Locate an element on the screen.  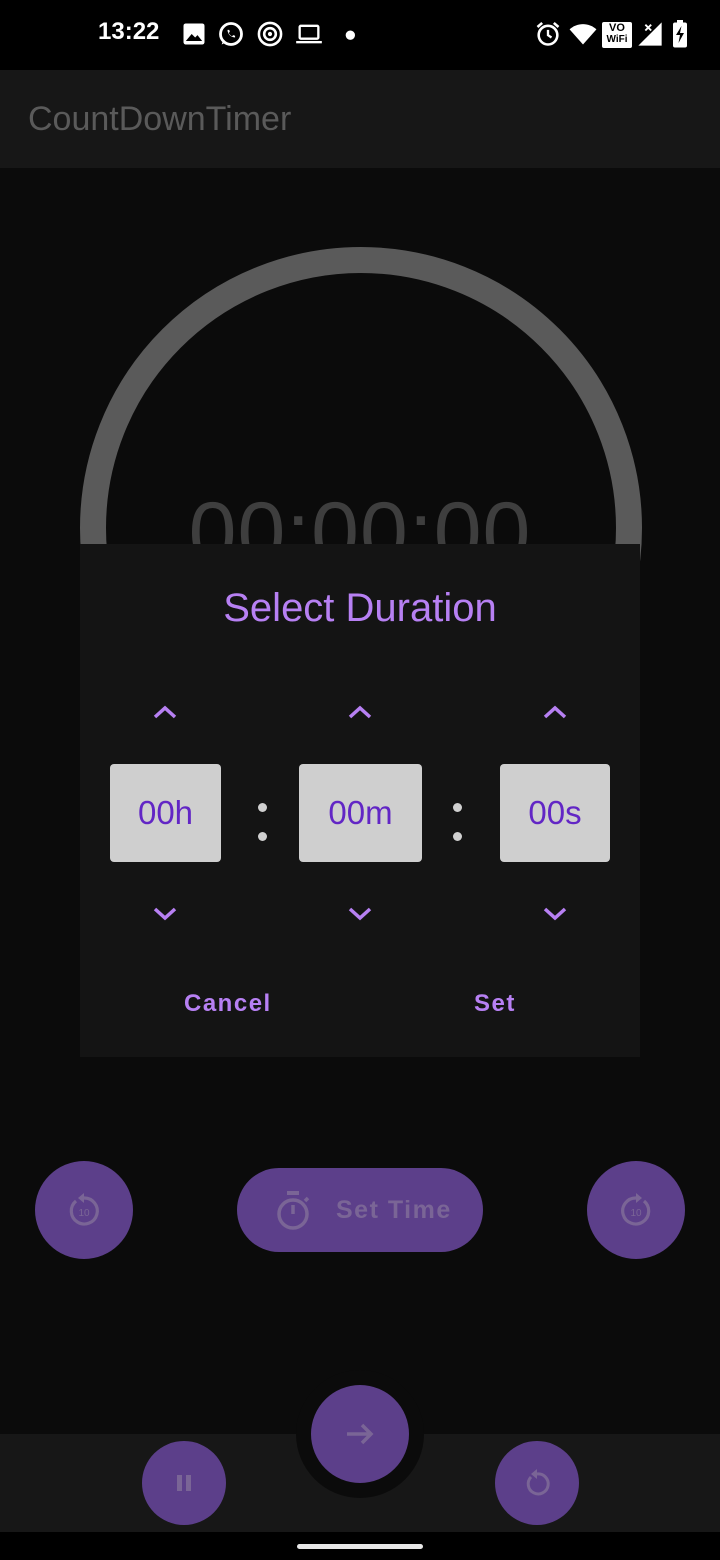
timer-icon is located at coordinates (293, 1210).